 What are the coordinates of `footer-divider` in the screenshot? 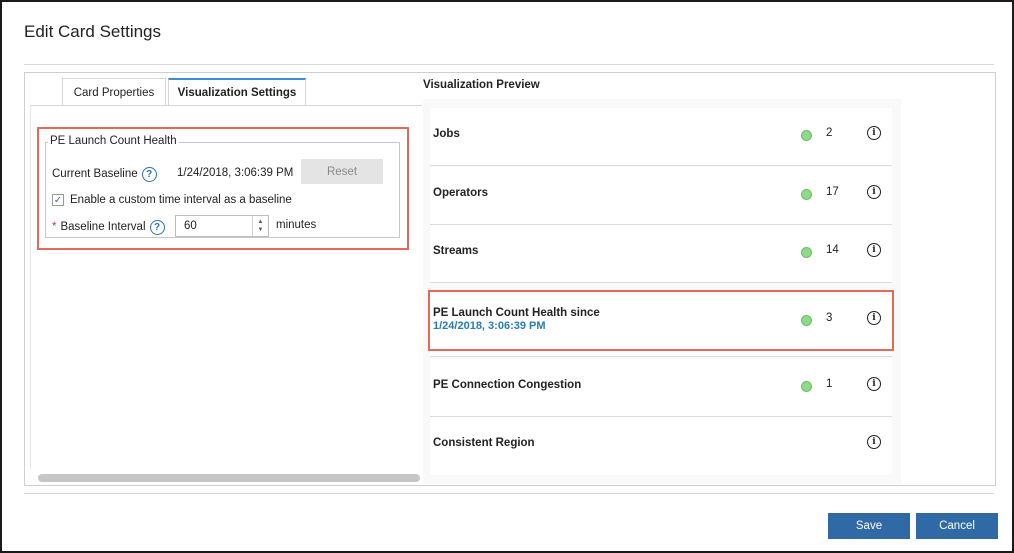 It's located at (509, 493).